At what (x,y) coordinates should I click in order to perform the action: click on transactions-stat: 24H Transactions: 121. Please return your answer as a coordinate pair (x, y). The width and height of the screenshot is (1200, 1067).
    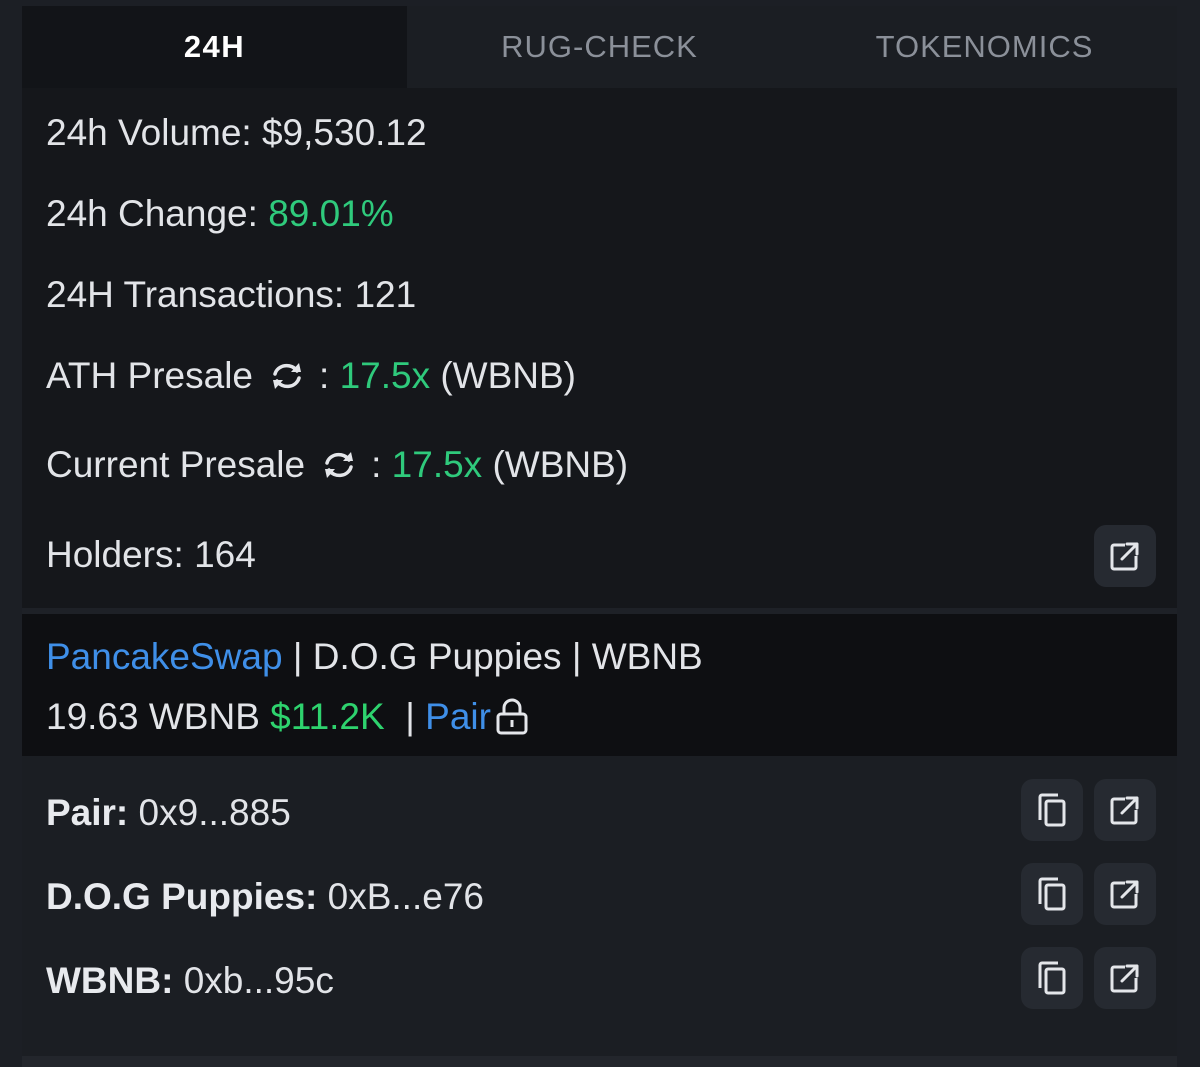
    Looking at the image, I should click on (231, 295).